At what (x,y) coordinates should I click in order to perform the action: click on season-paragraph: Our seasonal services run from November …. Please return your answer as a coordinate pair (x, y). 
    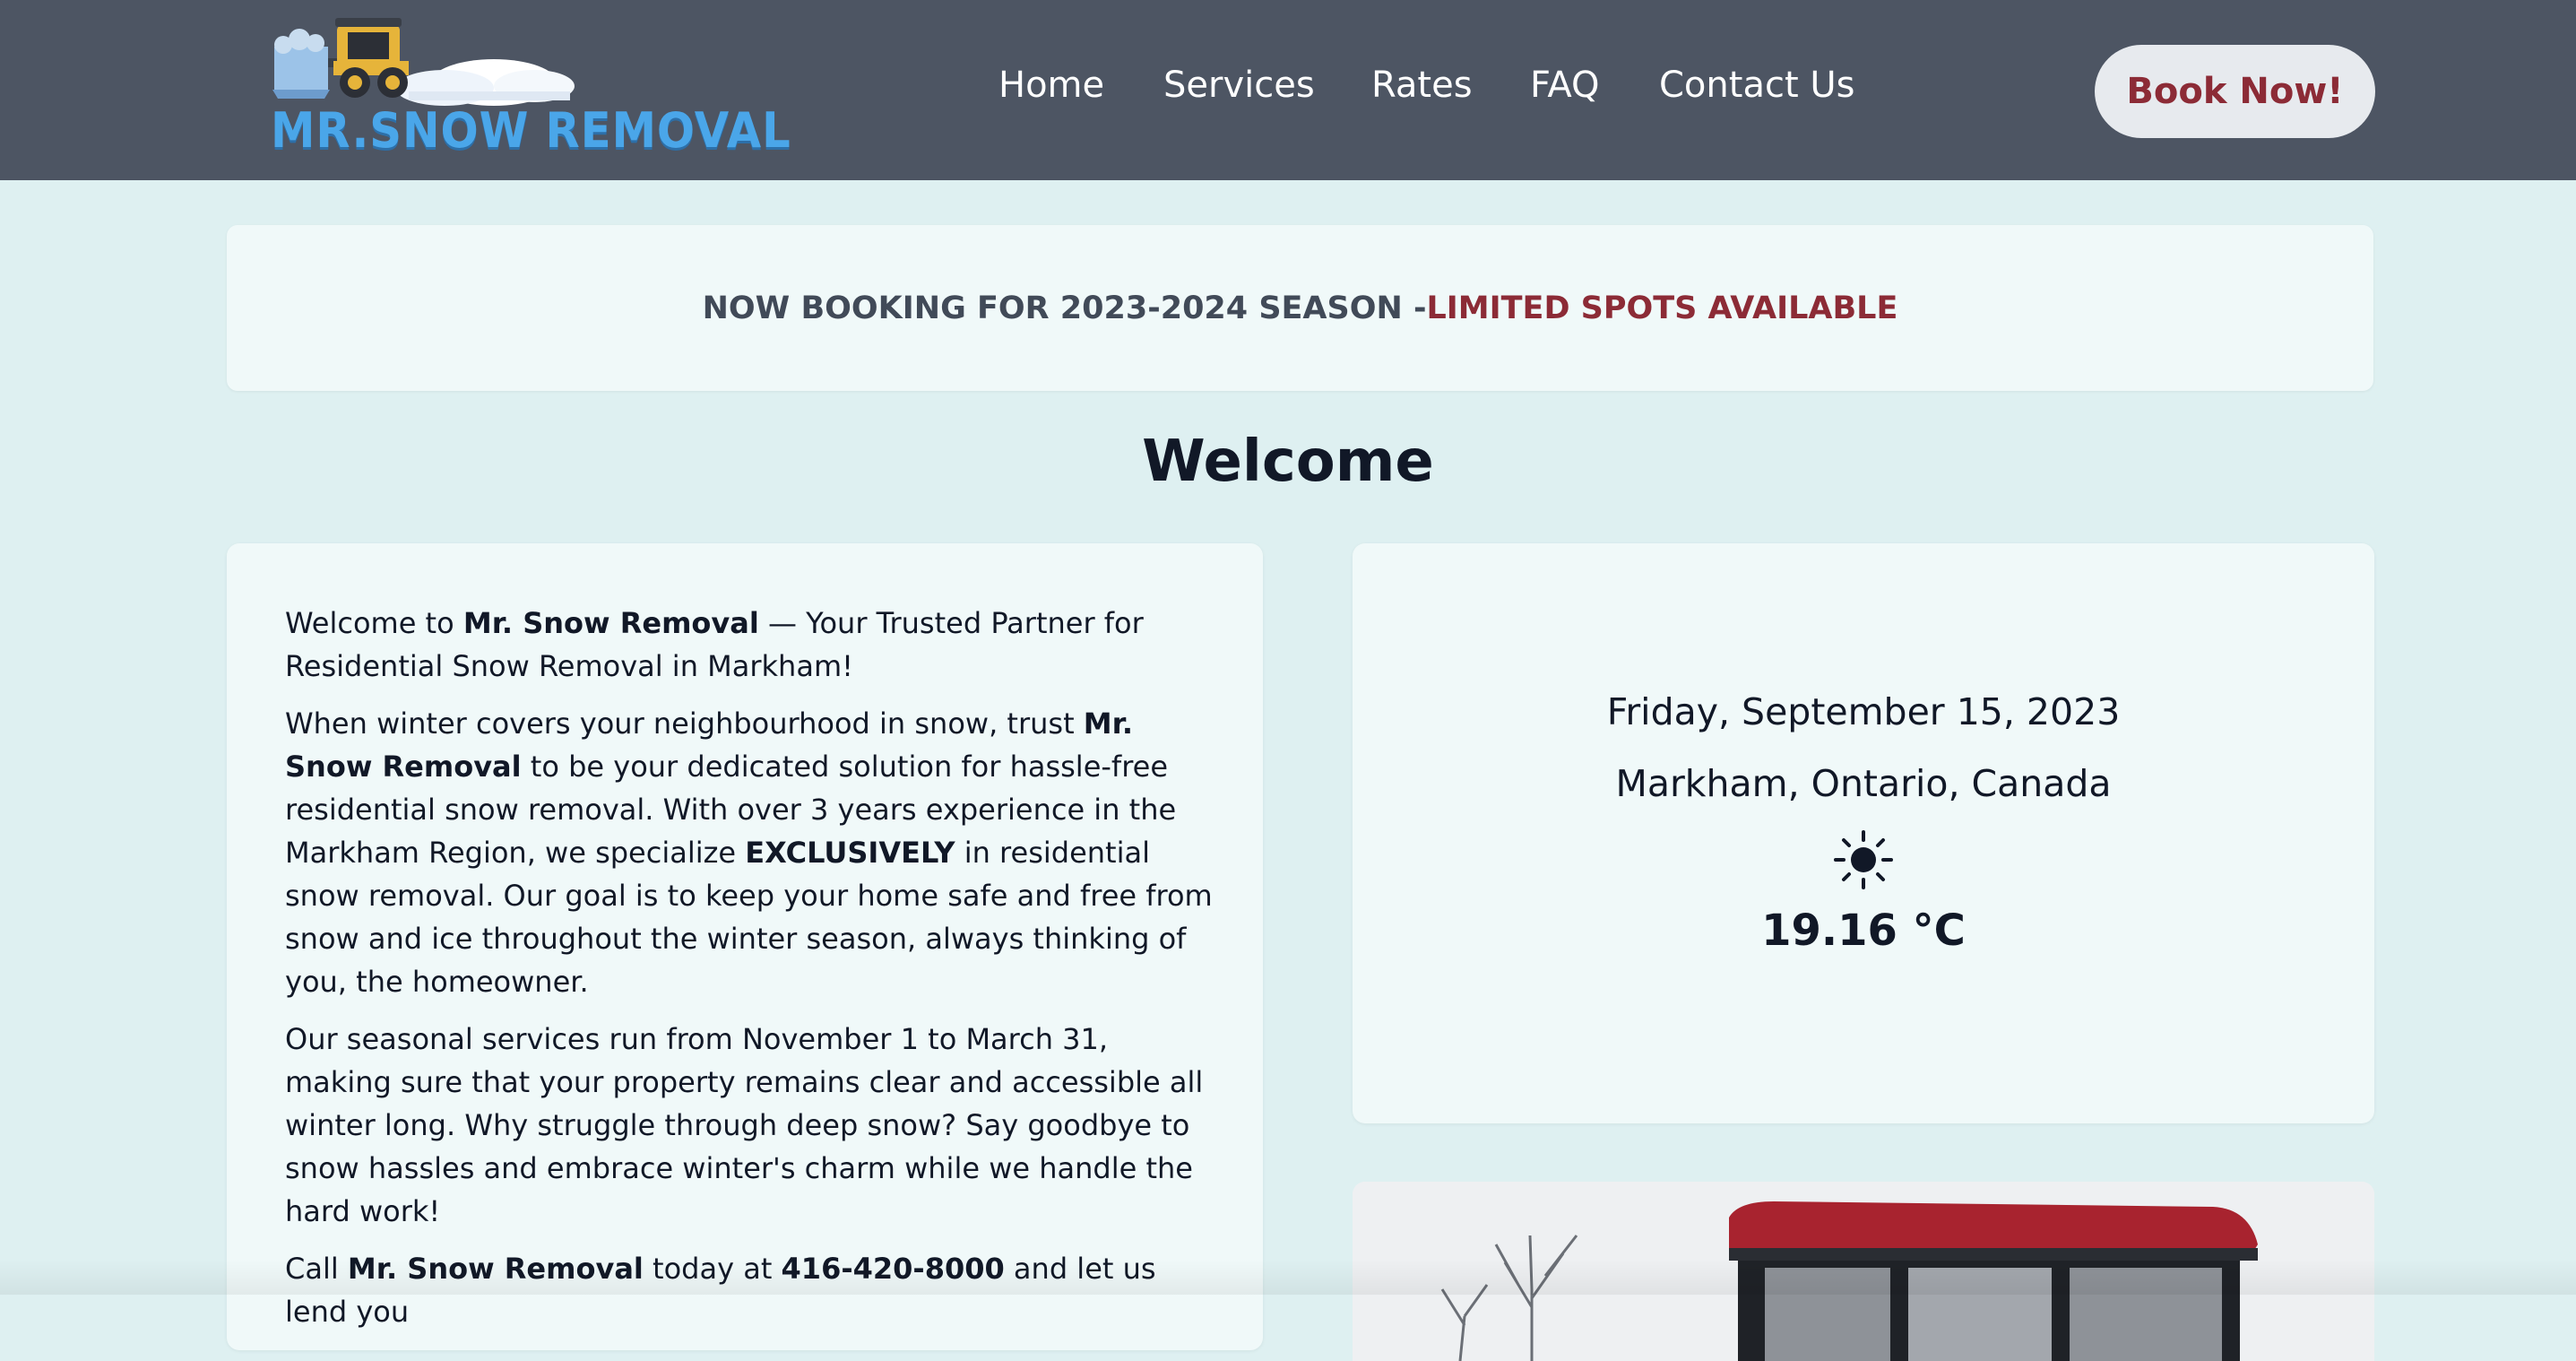
    Looking at the image, I should click on (744, 1125).